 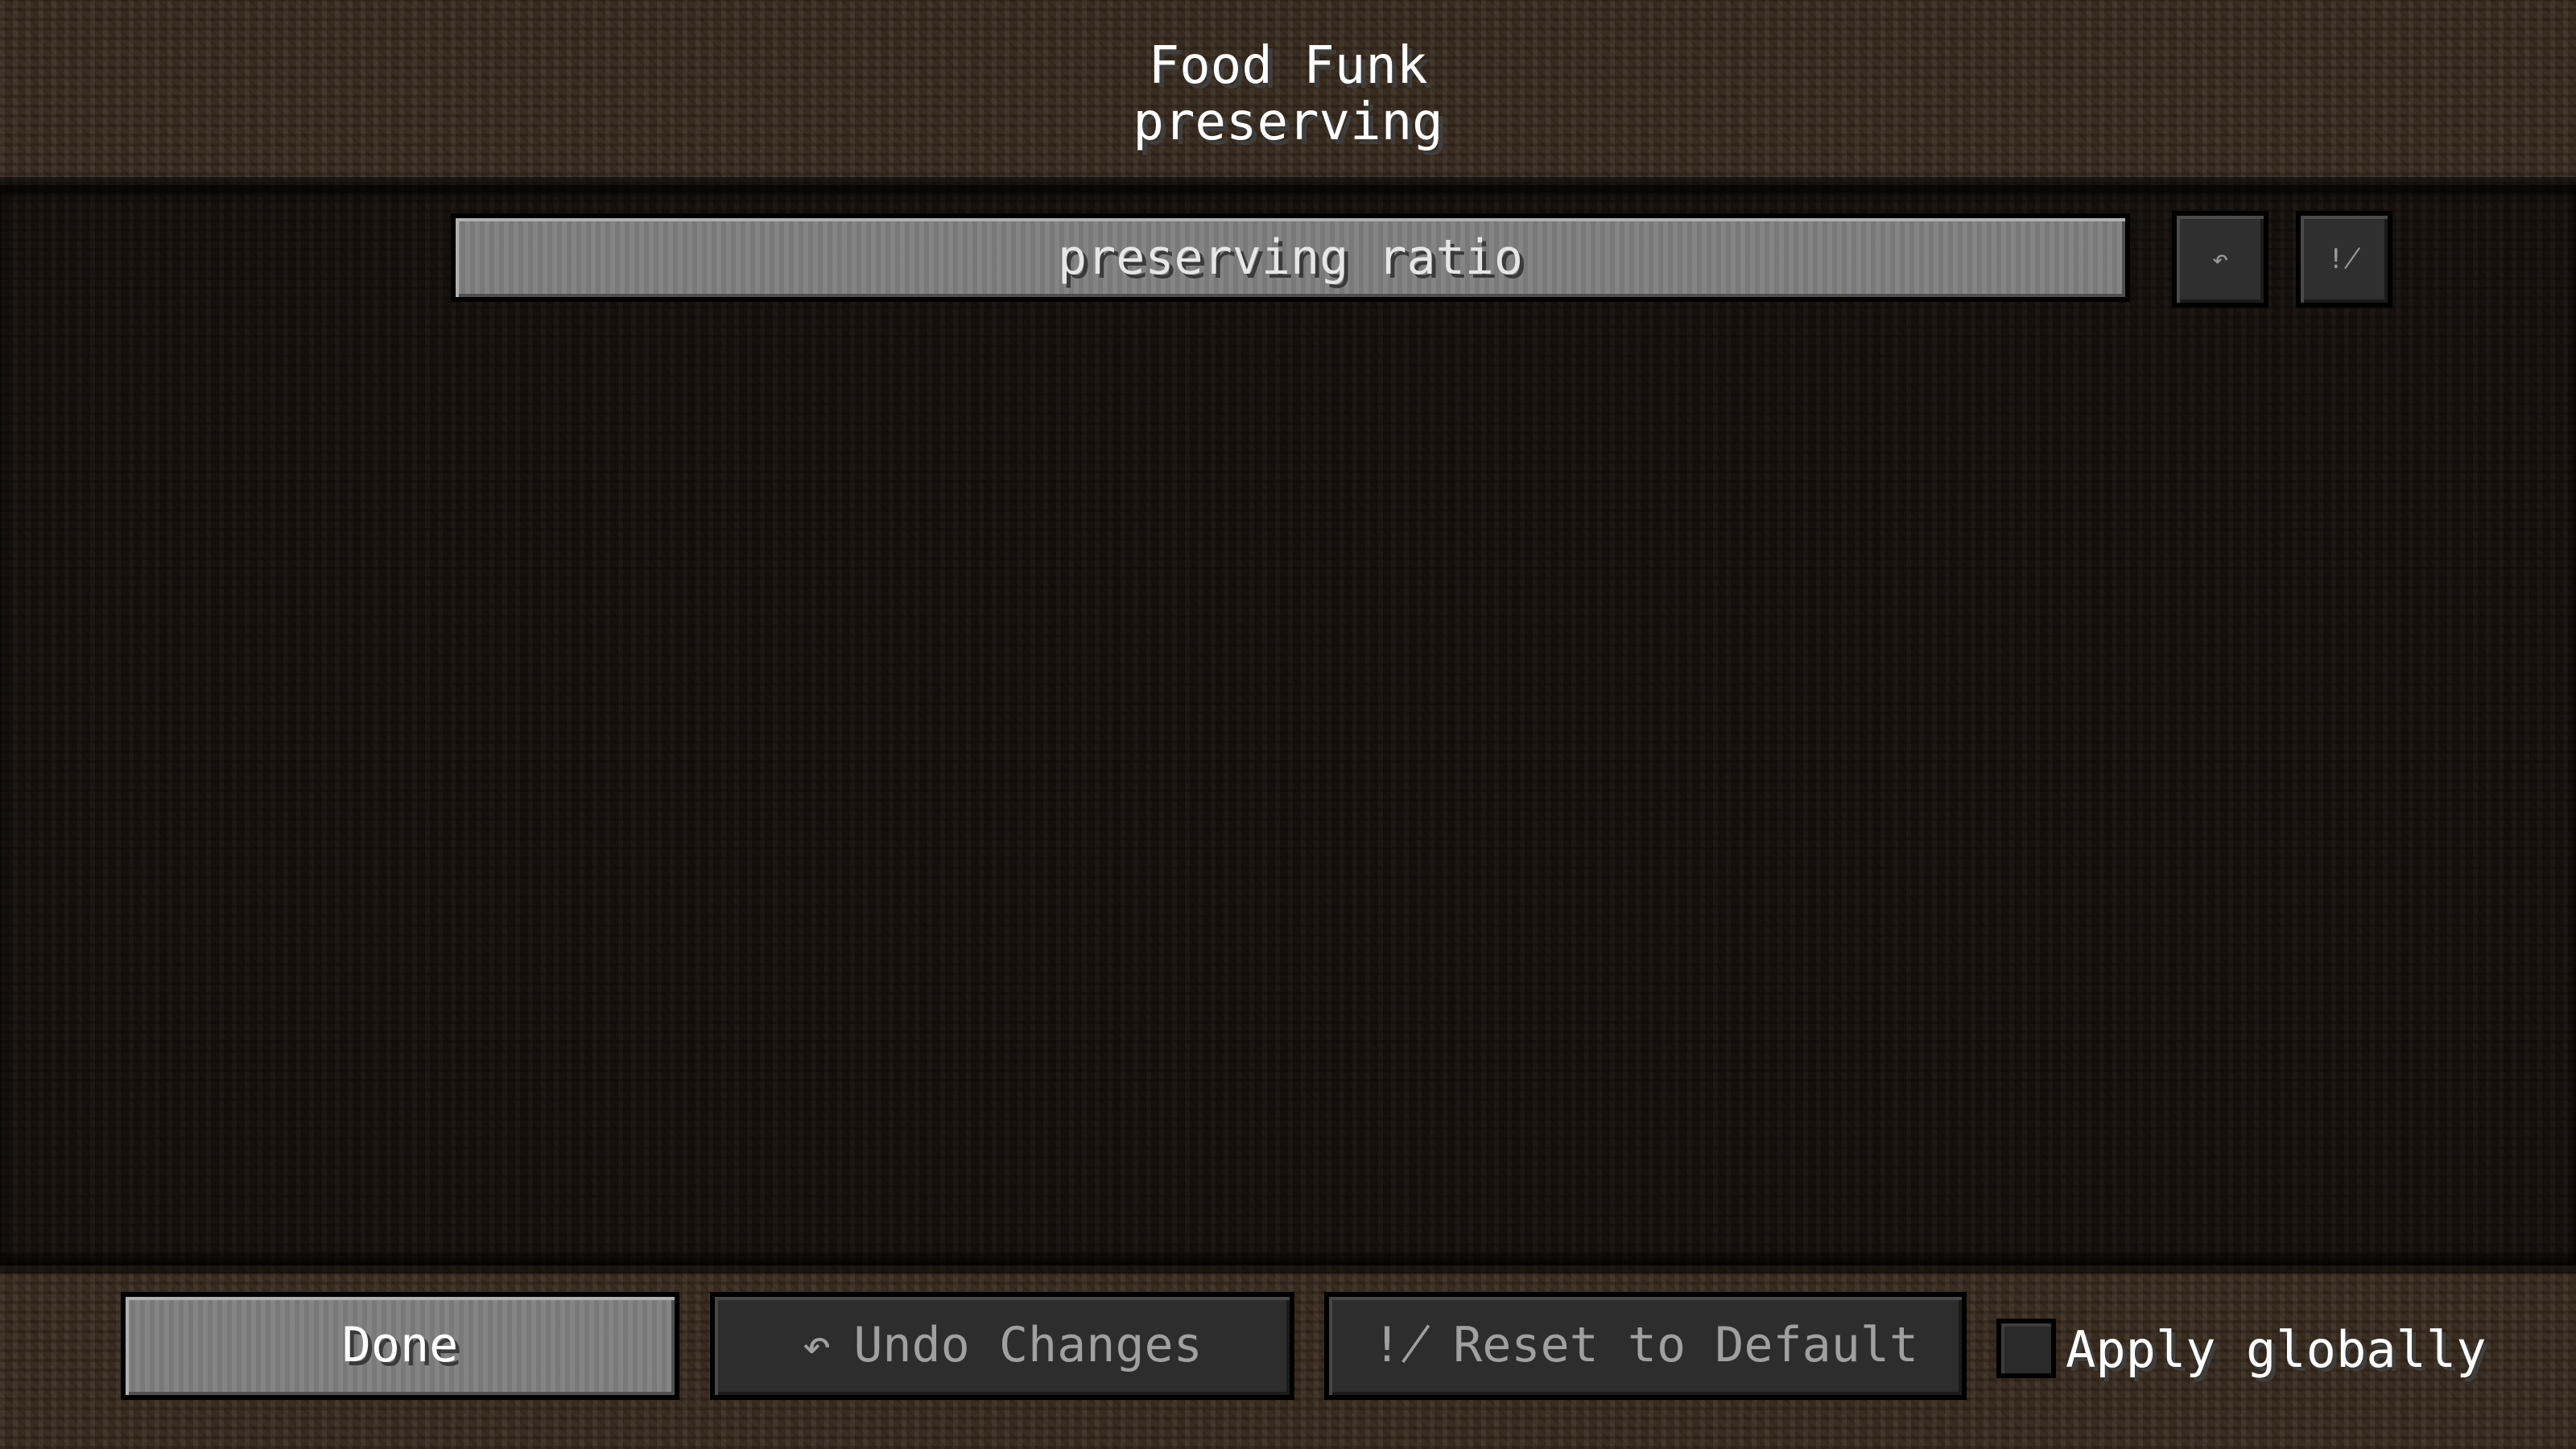 I want to click on reset-to-default-button: !̸ Reset to Default, so click(x=1645, y=1346).